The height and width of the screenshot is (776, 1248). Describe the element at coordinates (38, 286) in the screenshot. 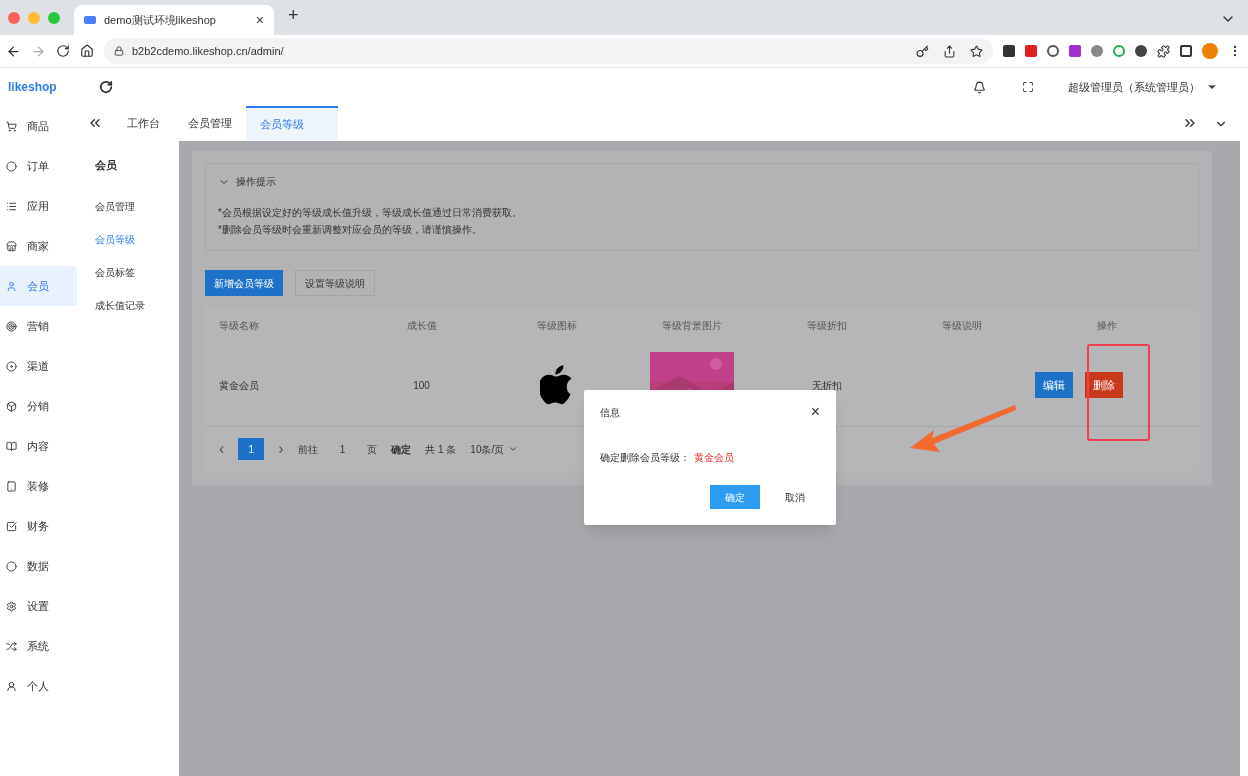

I see `sidebar-item: 会员` at that location.